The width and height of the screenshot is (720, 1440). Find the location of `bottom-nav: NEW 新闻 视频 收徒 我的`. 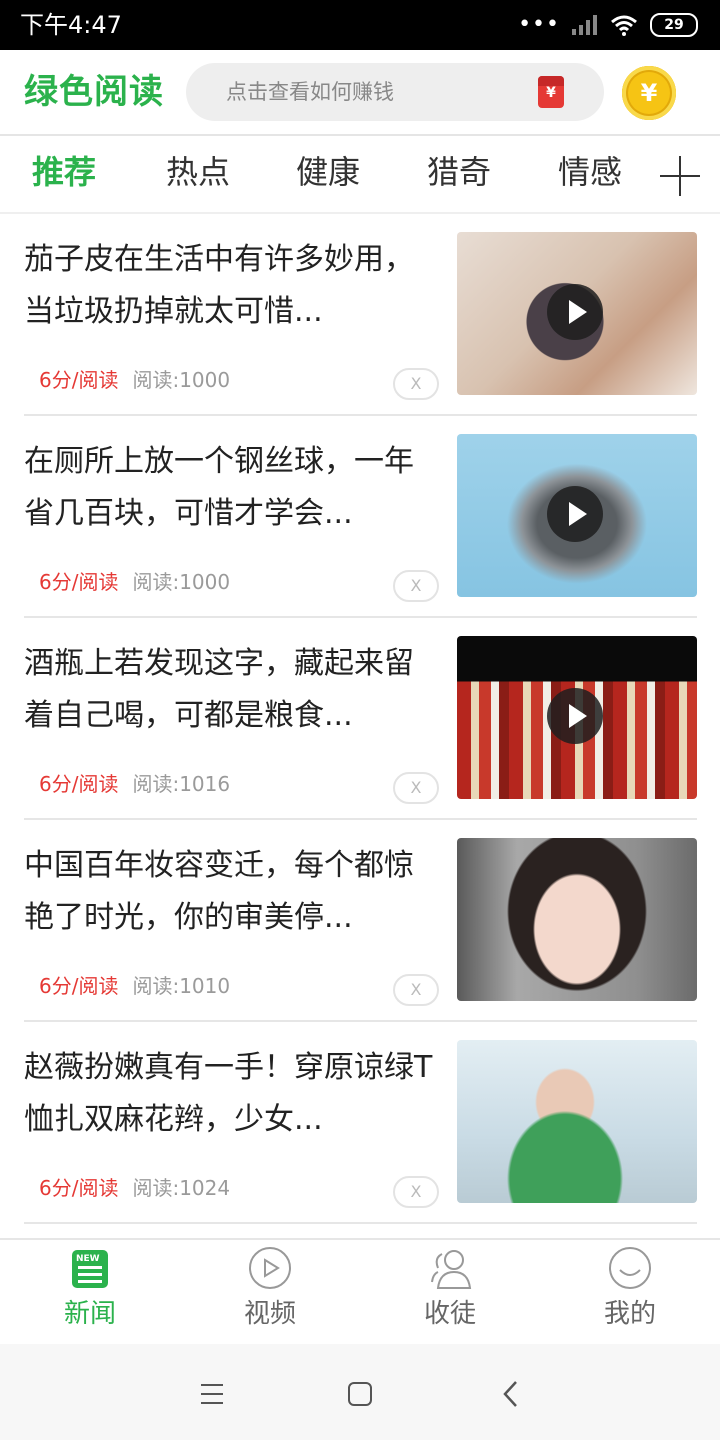

bottom-nav: NEW 新闻 视频 收徒 我的 is located at coordinates (360, 1292).